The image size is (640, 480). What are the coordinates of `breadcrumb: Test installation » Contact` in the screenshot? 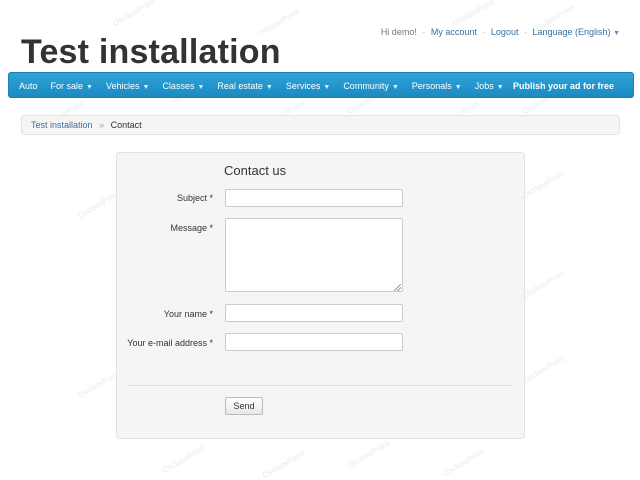 It's located at (320, 125).